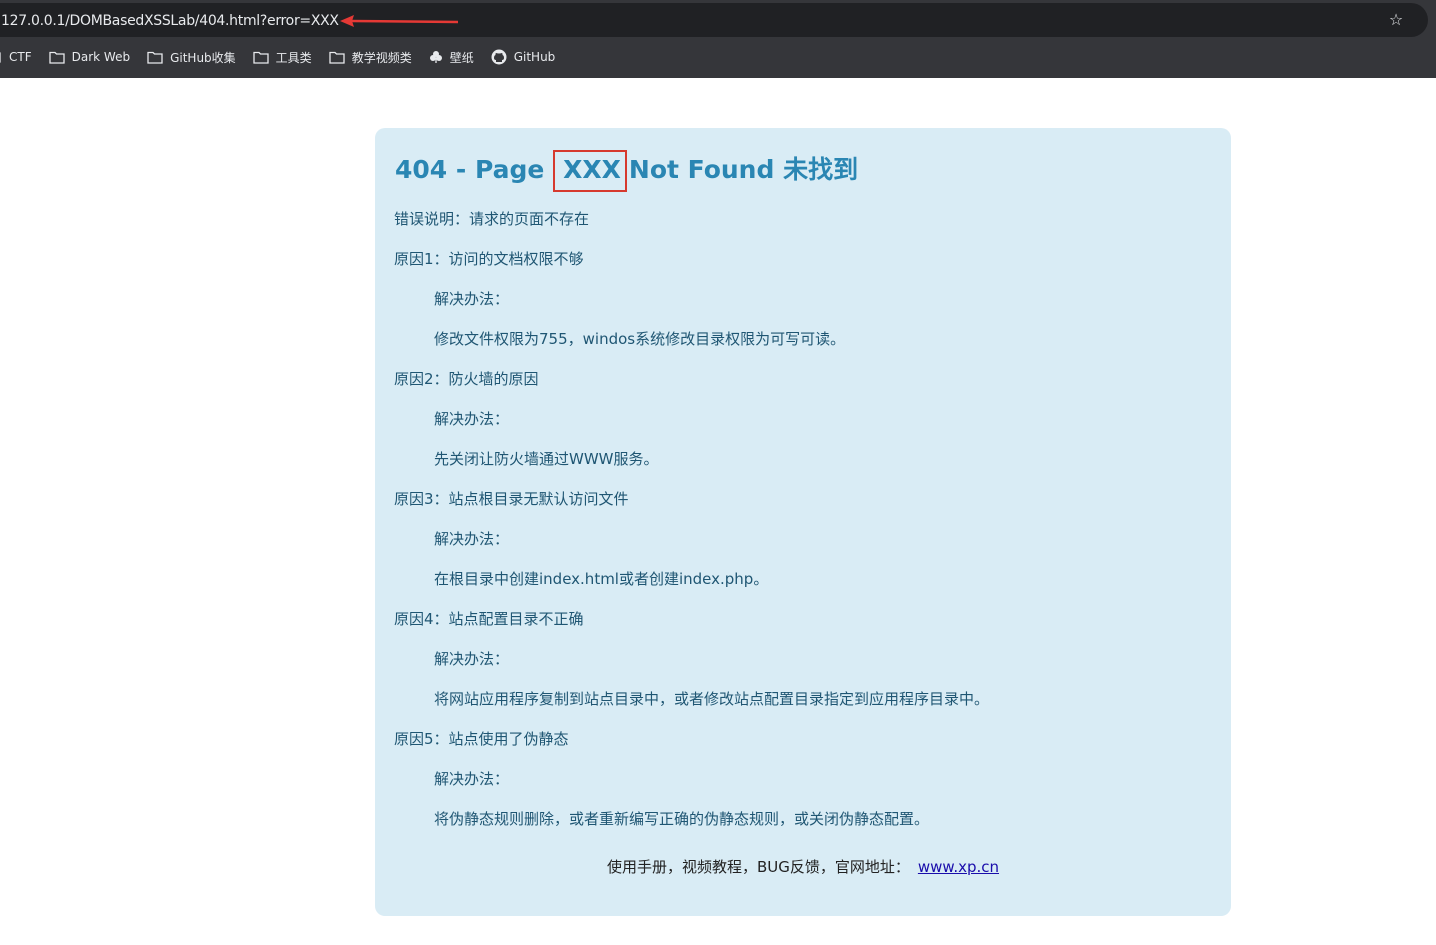  Describe the element at coordinates (492, 219) in the screenshot. I see `error-description: 错误说明：请求的页面不存在` at that location.